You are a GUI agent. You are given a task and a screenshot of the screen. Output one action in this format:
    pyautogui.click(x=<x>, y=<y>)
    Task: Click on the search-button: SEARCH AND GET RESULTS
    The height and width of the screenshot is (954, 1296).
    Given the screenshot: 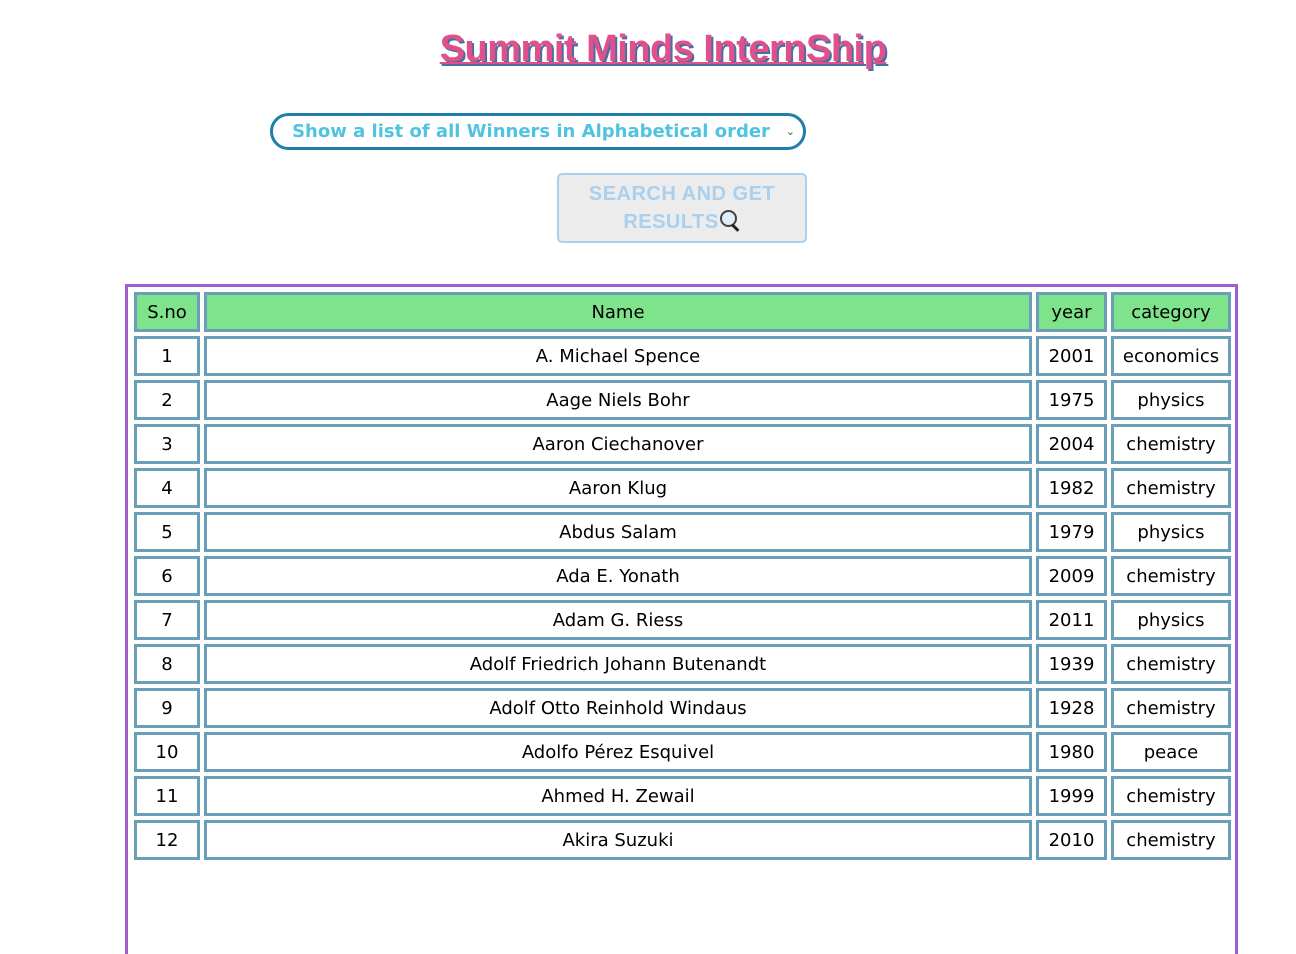 What is the action you would take?
    pyautogui.click(x=682, y=208)
    